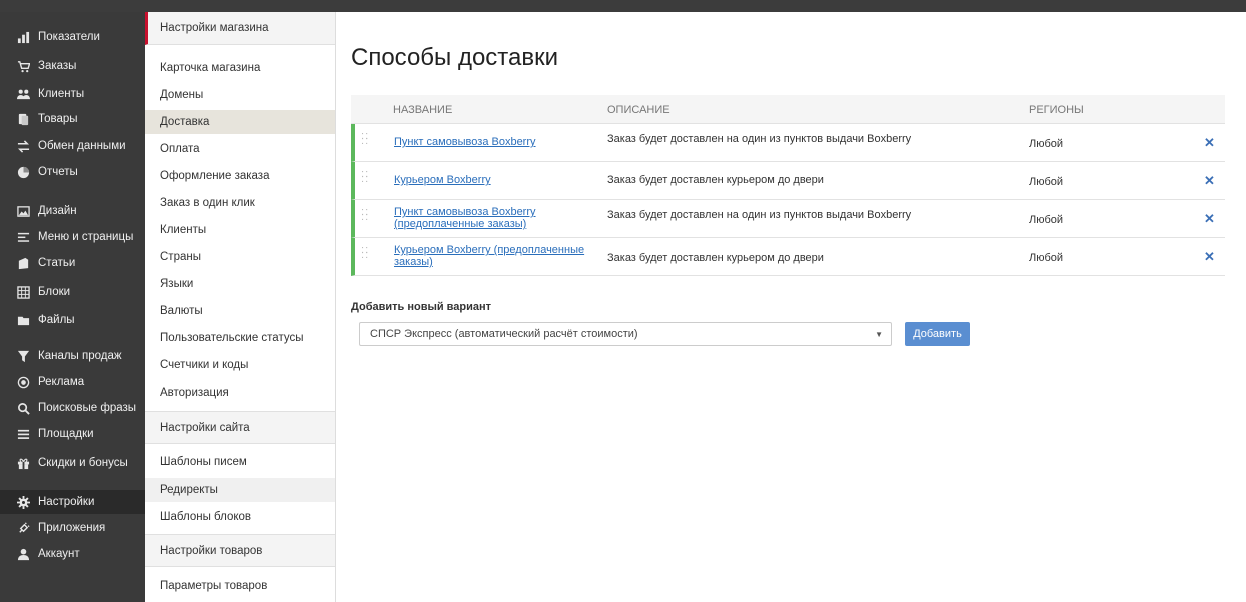  Describe the element at coordinates (61, 382) in the screenshot. I see `sidebar-item-label: Реклама` at that location.